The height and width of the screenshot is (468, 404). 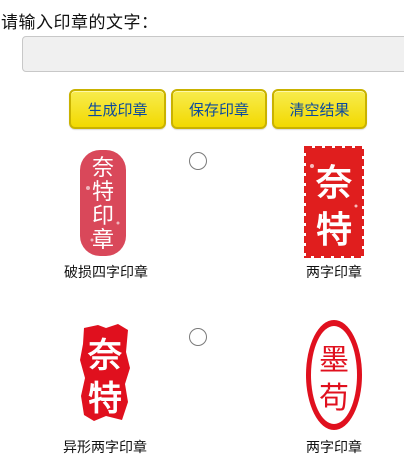 I want to click on irregular-two-seal-image: 奈 特, so click(x=105, y=372).